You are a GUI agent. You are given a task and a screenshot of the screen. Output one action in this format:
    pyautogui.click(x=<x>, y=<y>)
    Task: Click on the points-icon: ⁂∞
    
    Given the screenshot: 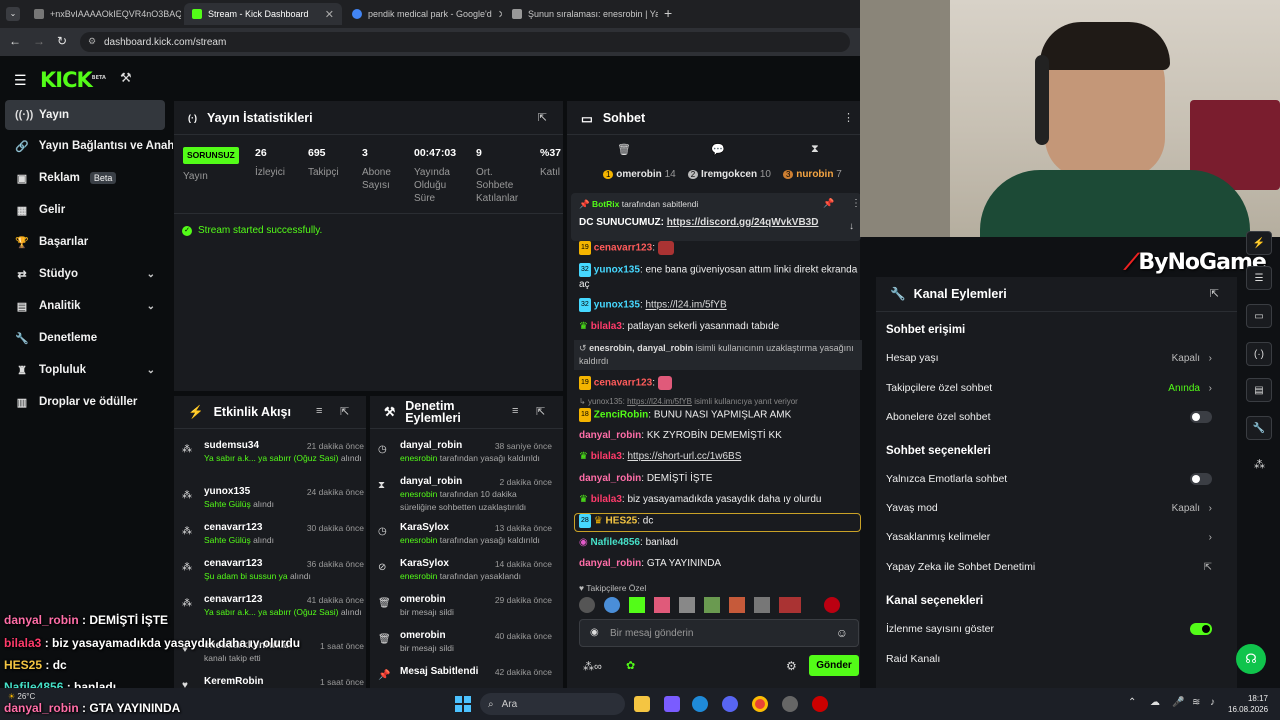 What is the action you would take?
    pyautogui.click(x=592, y=666)
    